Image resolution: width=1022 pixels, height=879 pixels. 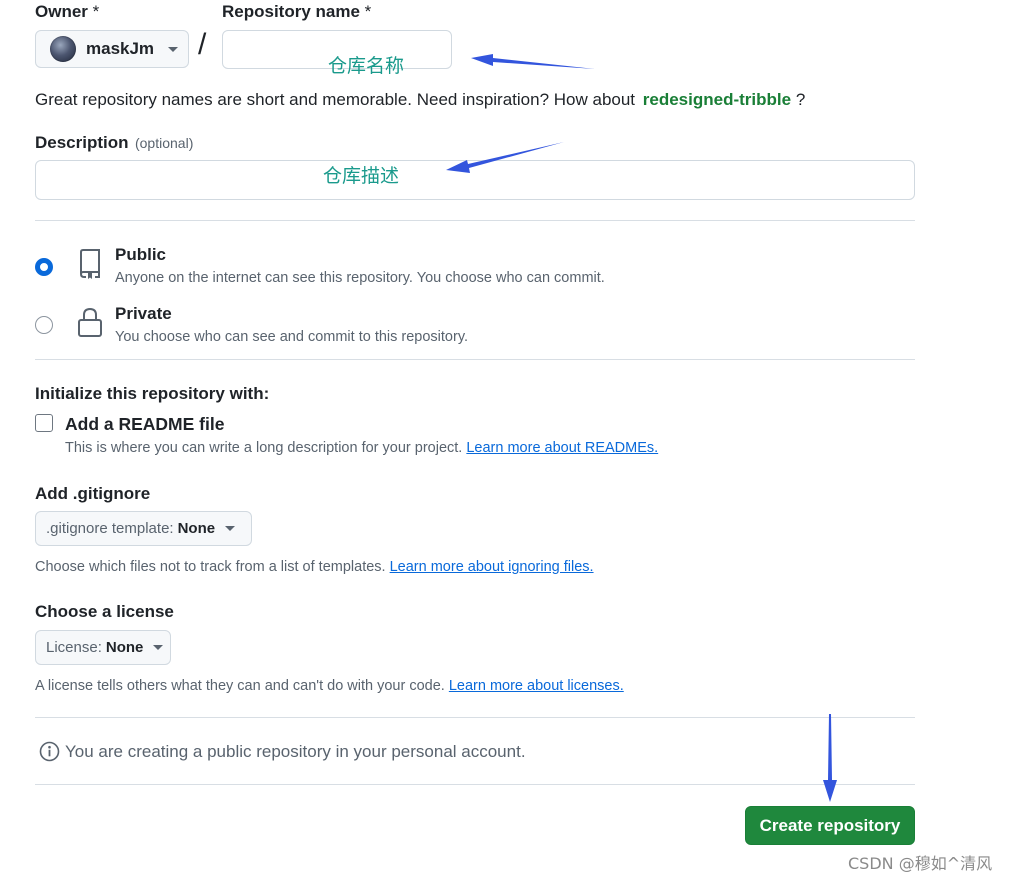 I want to click on description-label: Description (optional), so click(x=114, y=143).